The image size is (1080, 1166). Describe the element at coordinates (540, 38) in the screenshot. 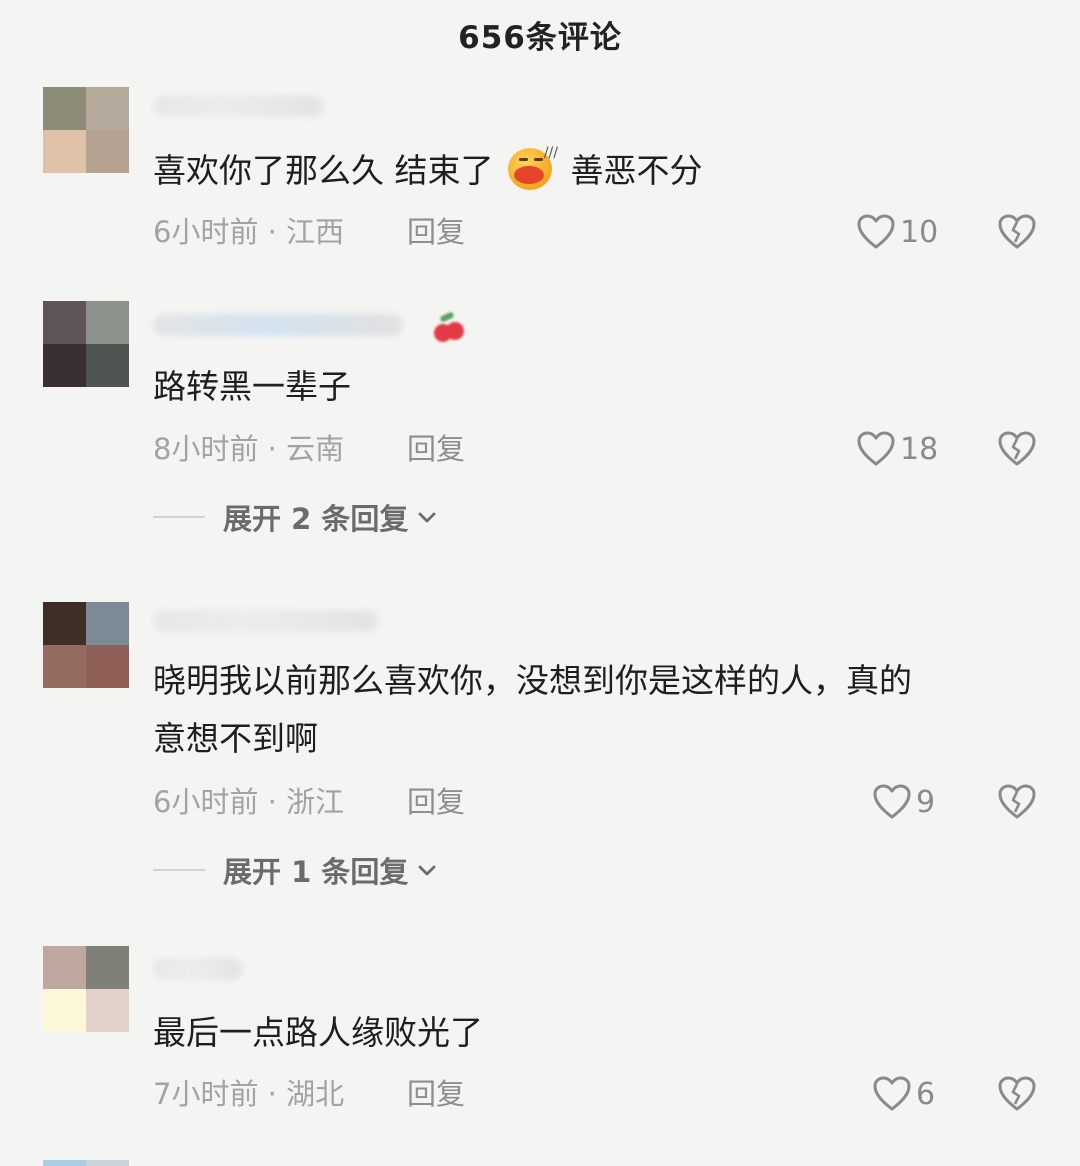

I see `comments-count-title: 656条评论` at that location.